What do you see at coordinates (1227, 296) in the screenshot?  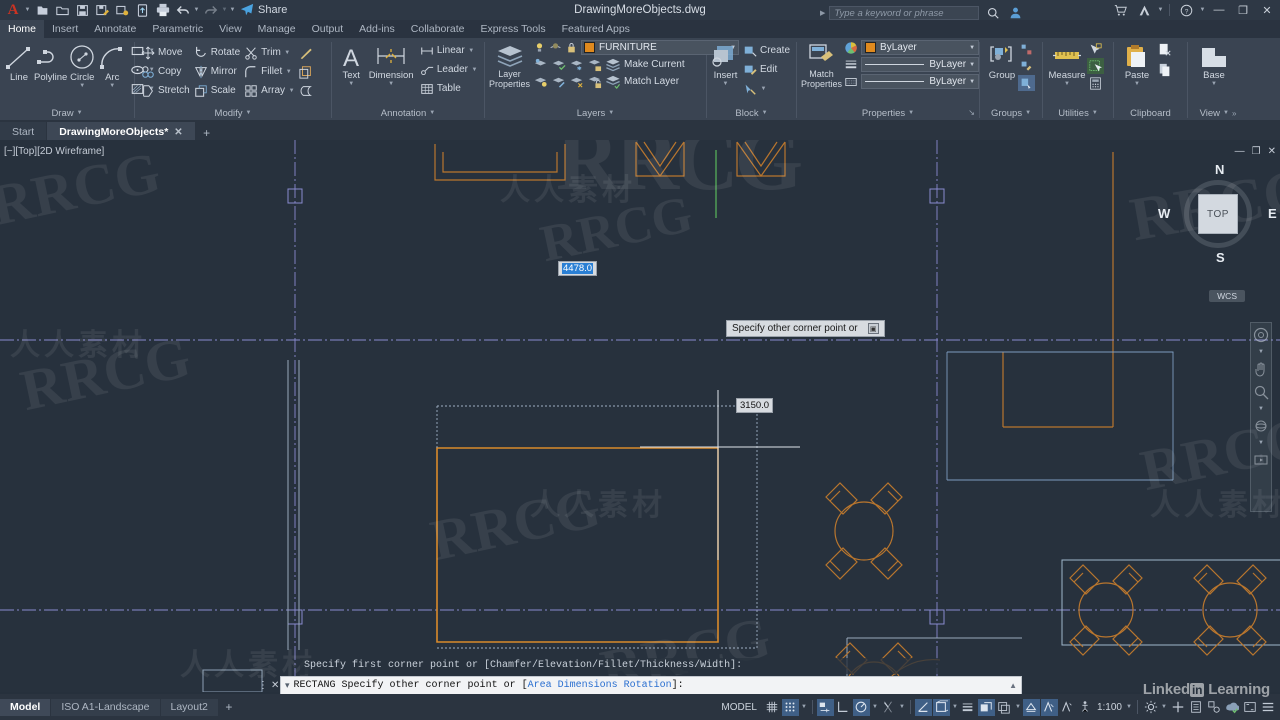 I see `ucs-selector: WCS` at bounding box center [1227, 296].